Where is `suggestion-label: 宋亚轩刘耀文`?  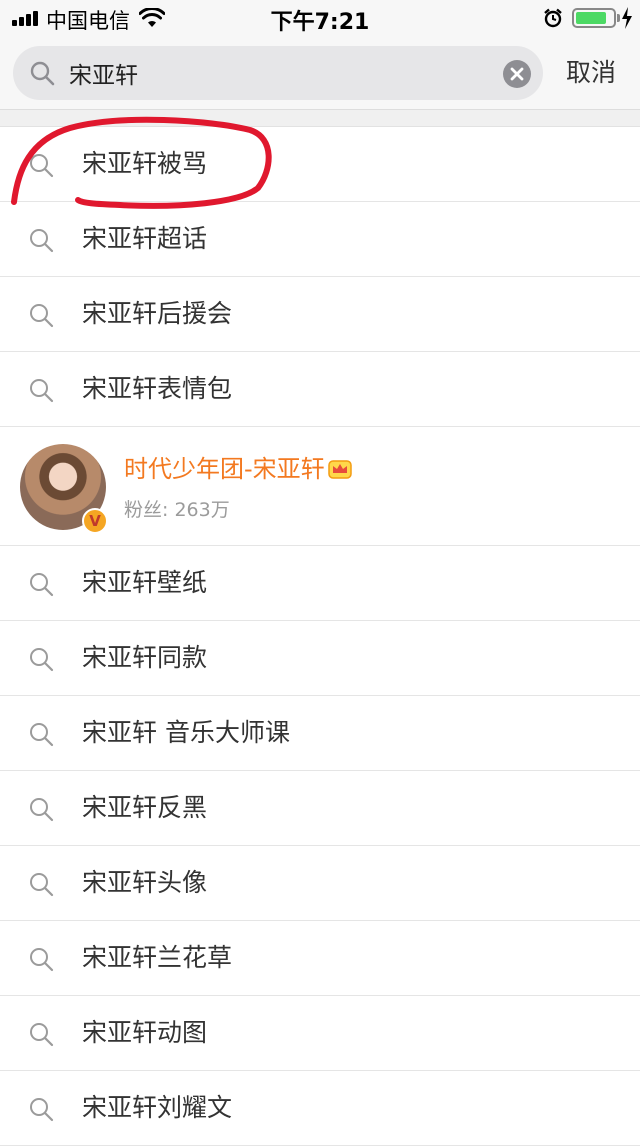 suggestion-label: 宋亚轩刘耀文 is located at coordinates (157, 1107).